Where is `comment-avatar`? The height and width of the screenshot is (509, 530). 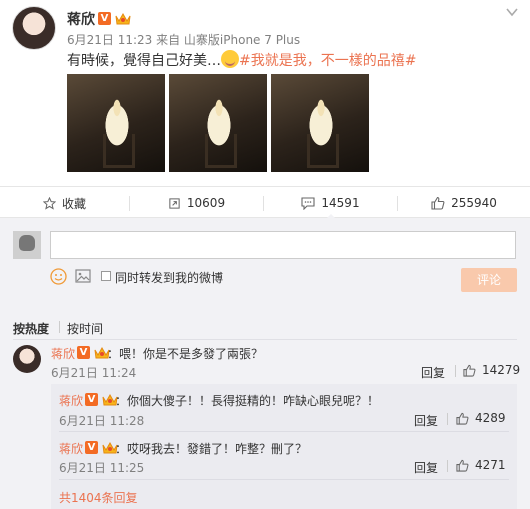
comment-avatar is located at coordinates (27, 359).